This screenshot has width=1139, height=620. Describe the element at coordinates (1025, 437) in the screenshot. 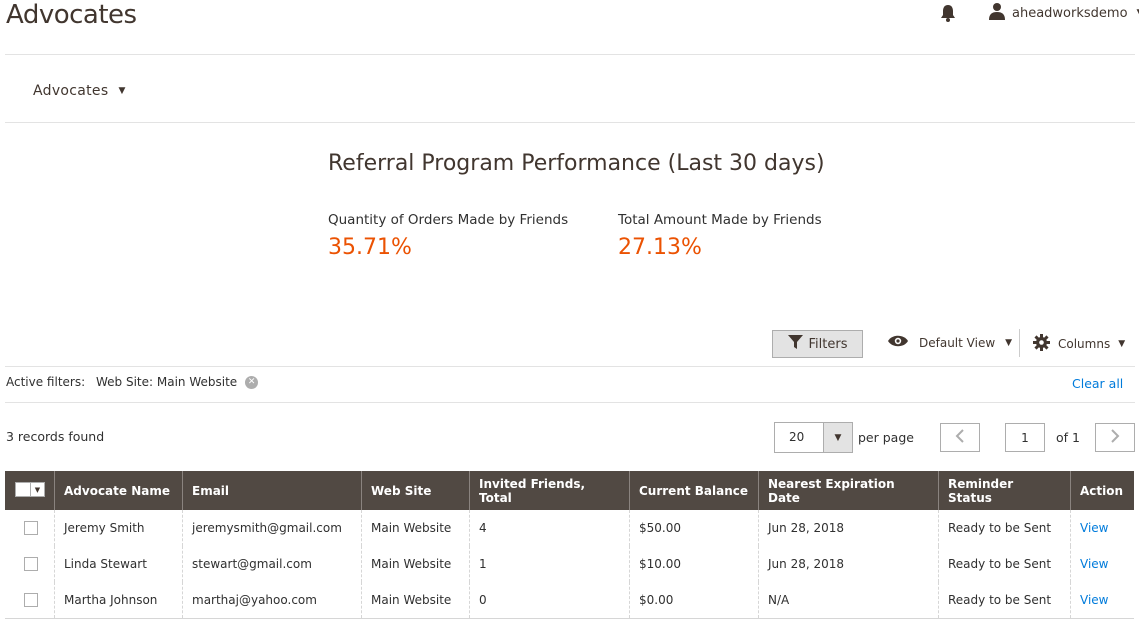

I see `page-number-input: 1` at that location.